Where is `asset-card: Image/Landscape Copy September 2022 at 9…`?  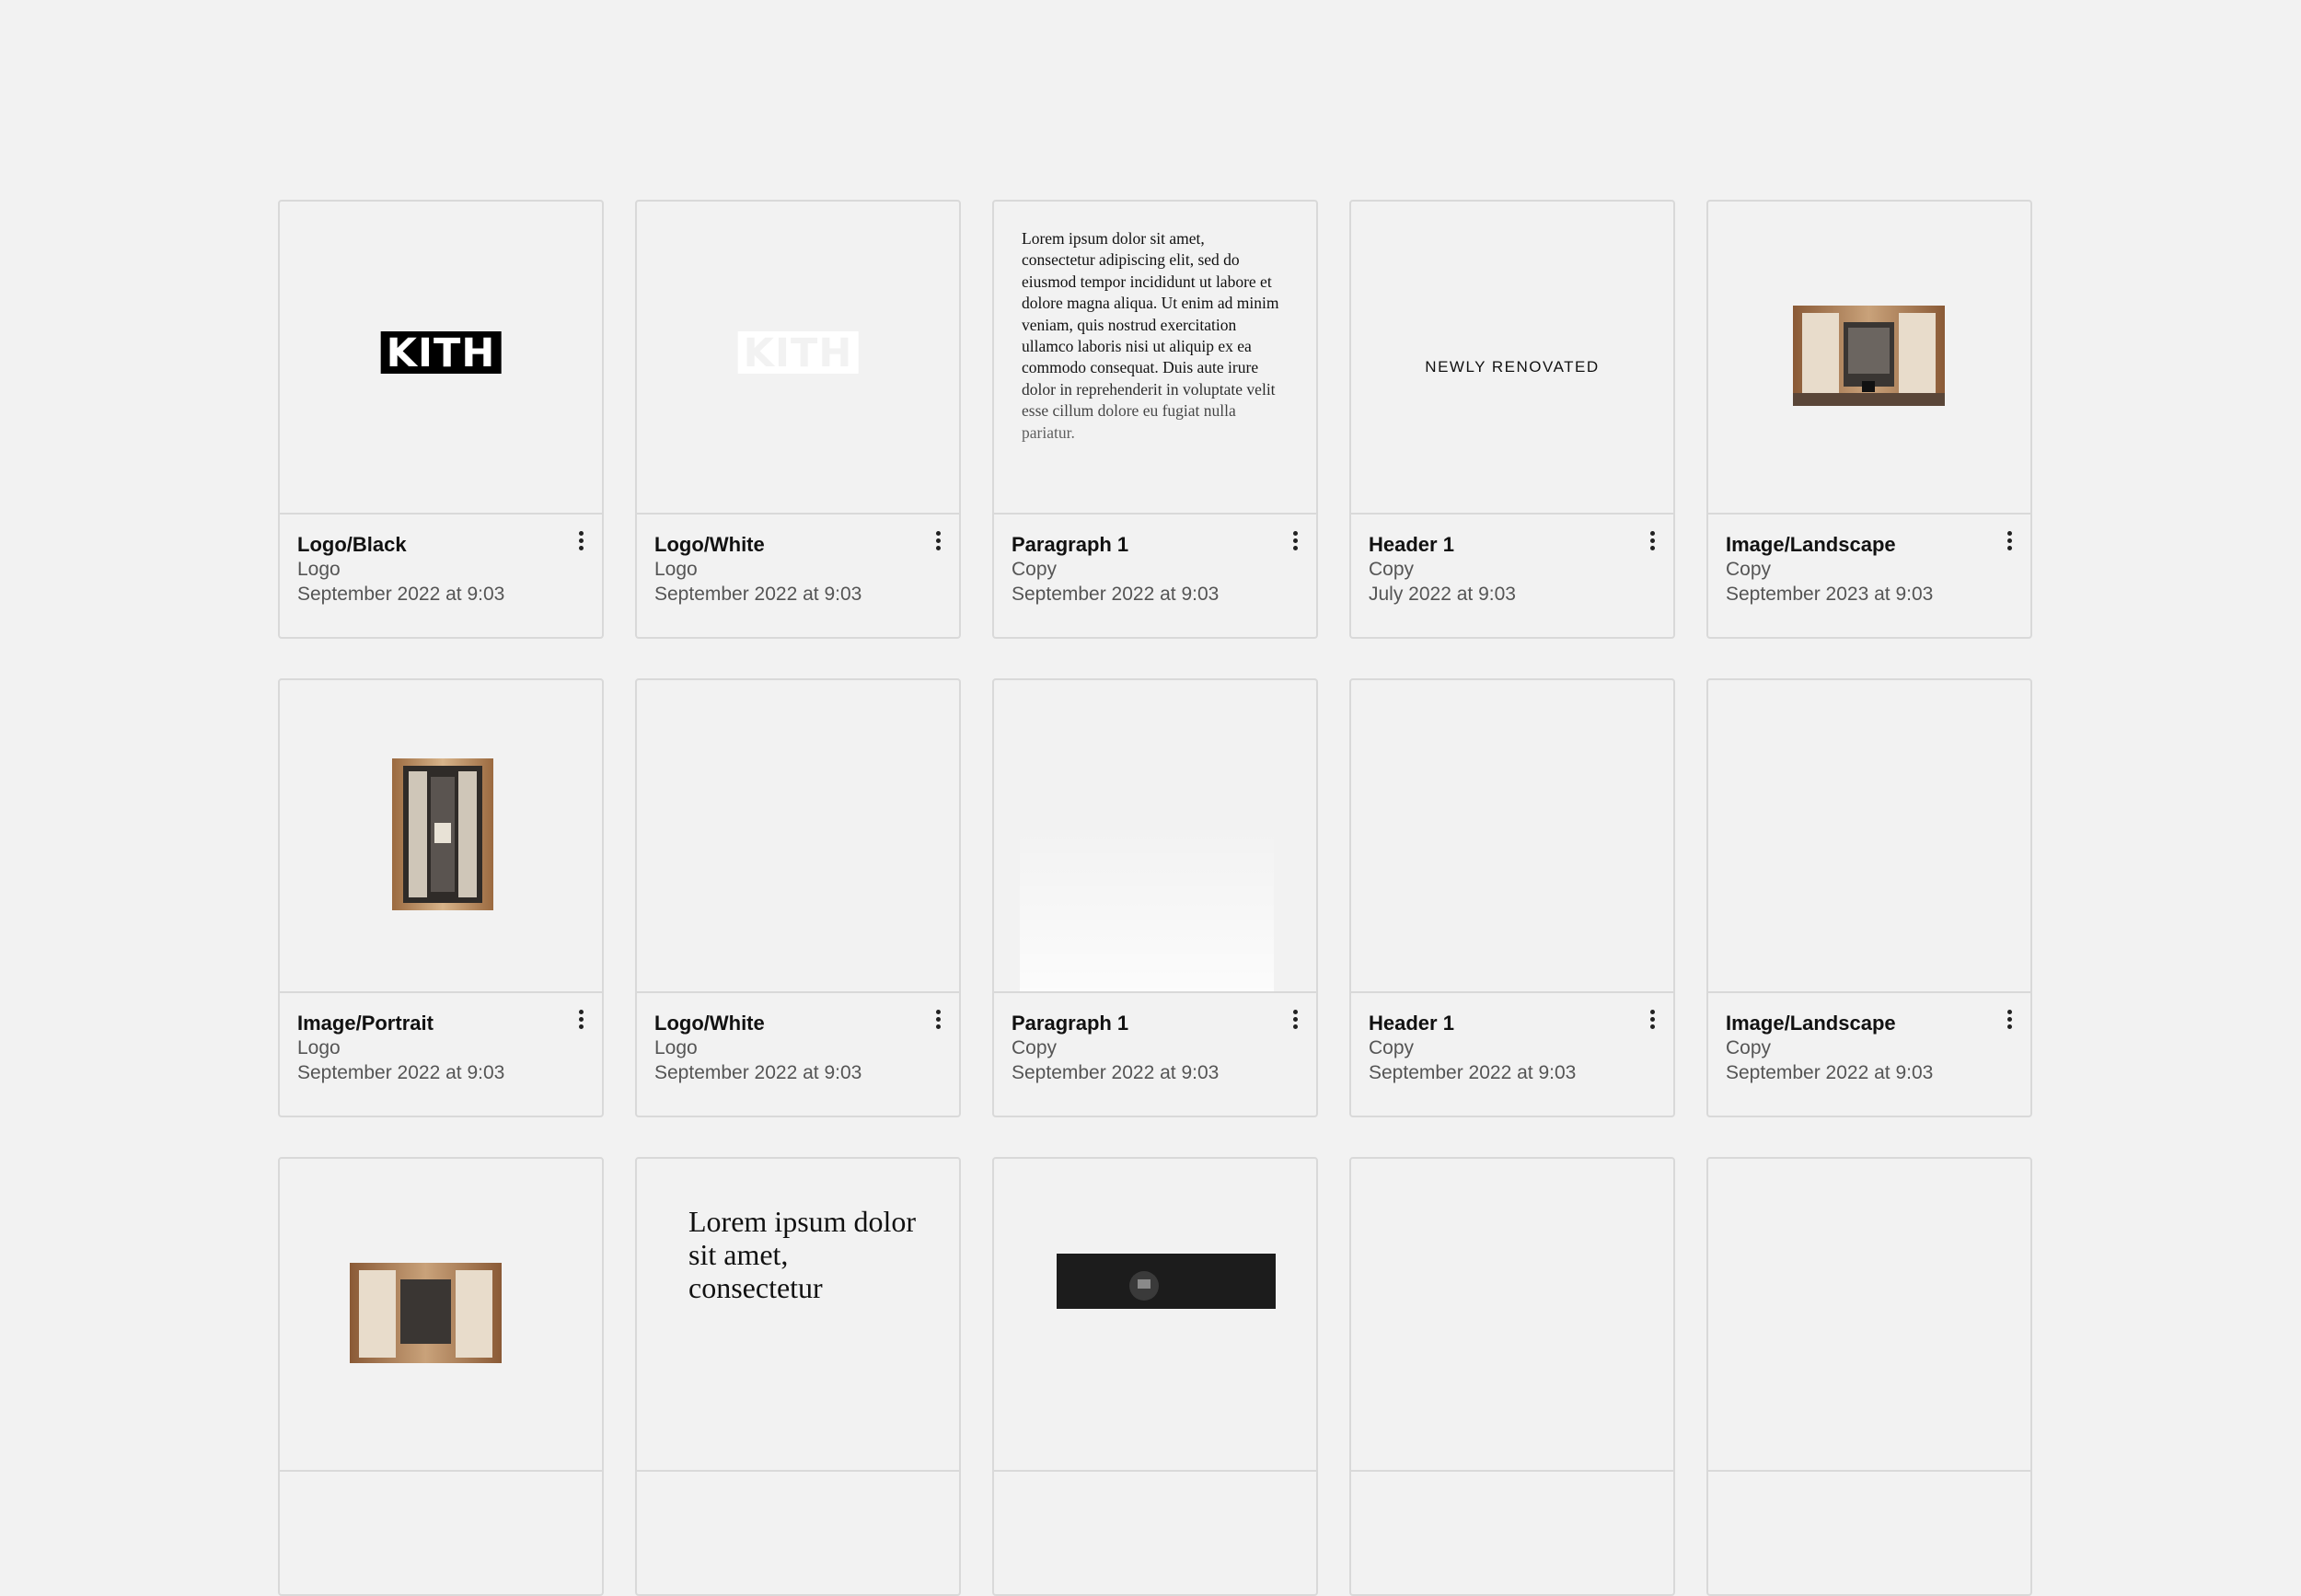
asset-card: Image/Landscape Copy September 2022 at 9… is located at coordinates (1869, 898).